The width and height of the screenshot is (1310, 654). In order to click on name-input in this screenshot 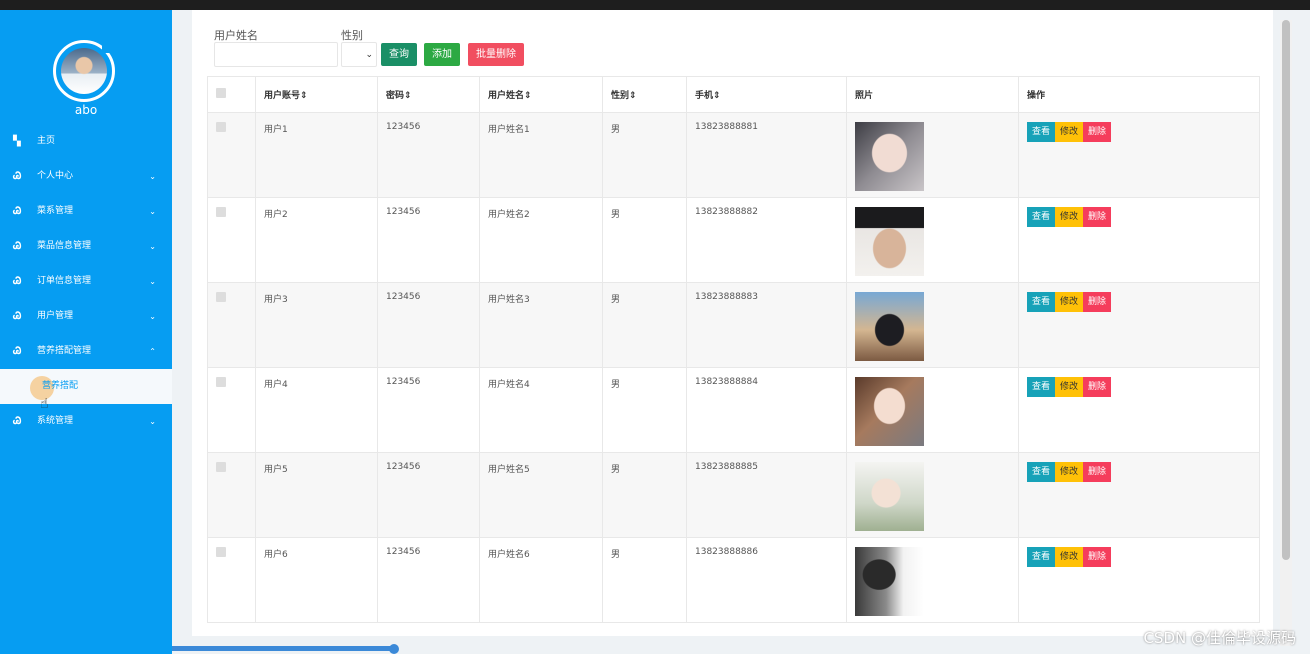, I will do `click(276, 54)`.